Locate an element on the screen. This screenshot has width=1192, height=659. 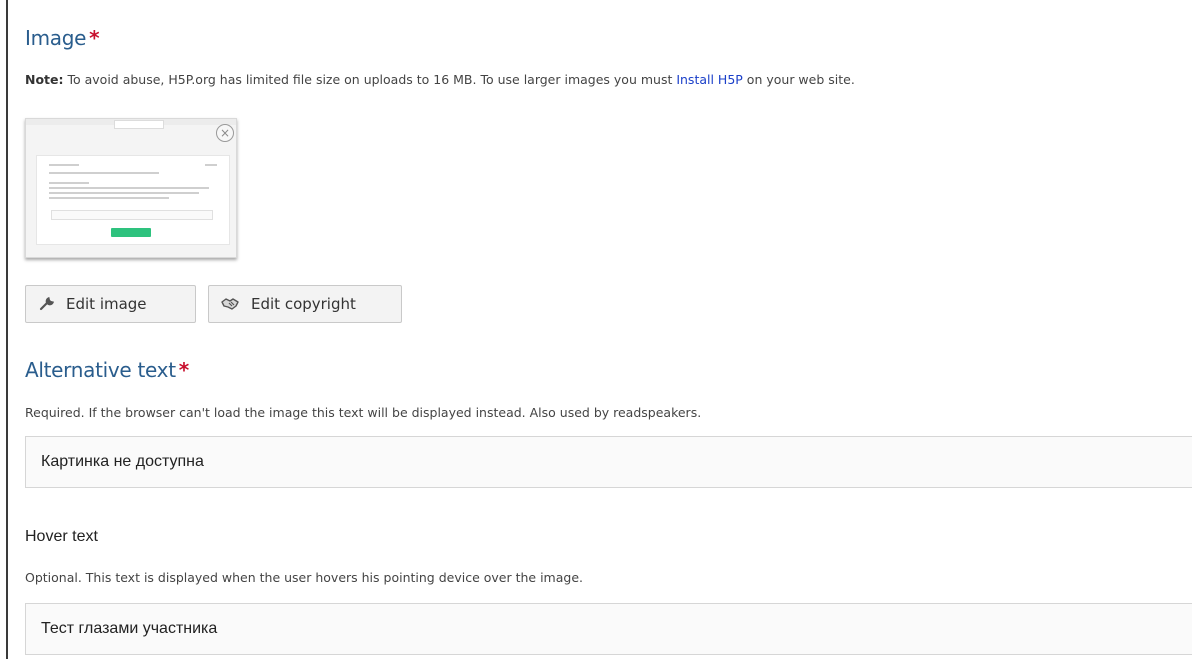
edit-image-button: Edit image is located at coordinates (110, 304).